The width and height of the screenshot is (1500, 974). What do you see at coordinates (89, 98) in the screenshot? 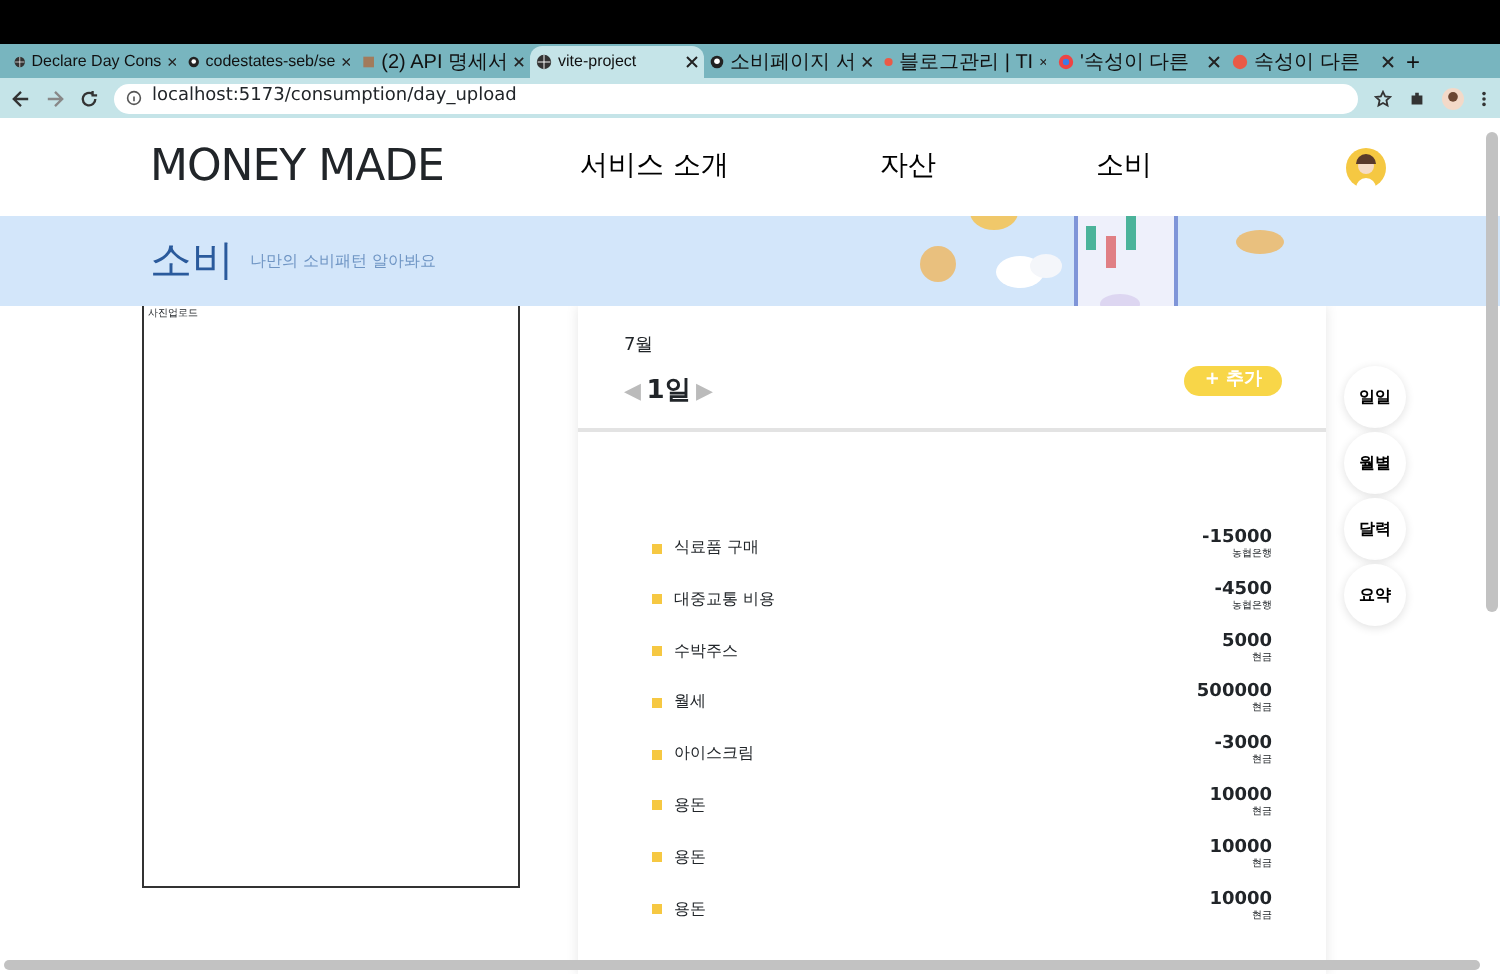
I see `reload-icon` at bounding box center [89, 98].